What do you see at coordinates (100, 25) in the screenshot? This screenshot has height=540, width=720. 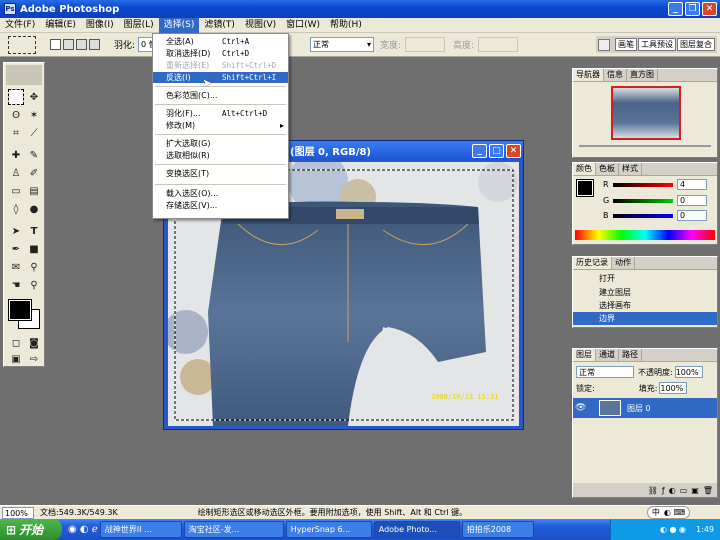 I see `menu-image: 图像(I)` at bounding box center [100, 25].